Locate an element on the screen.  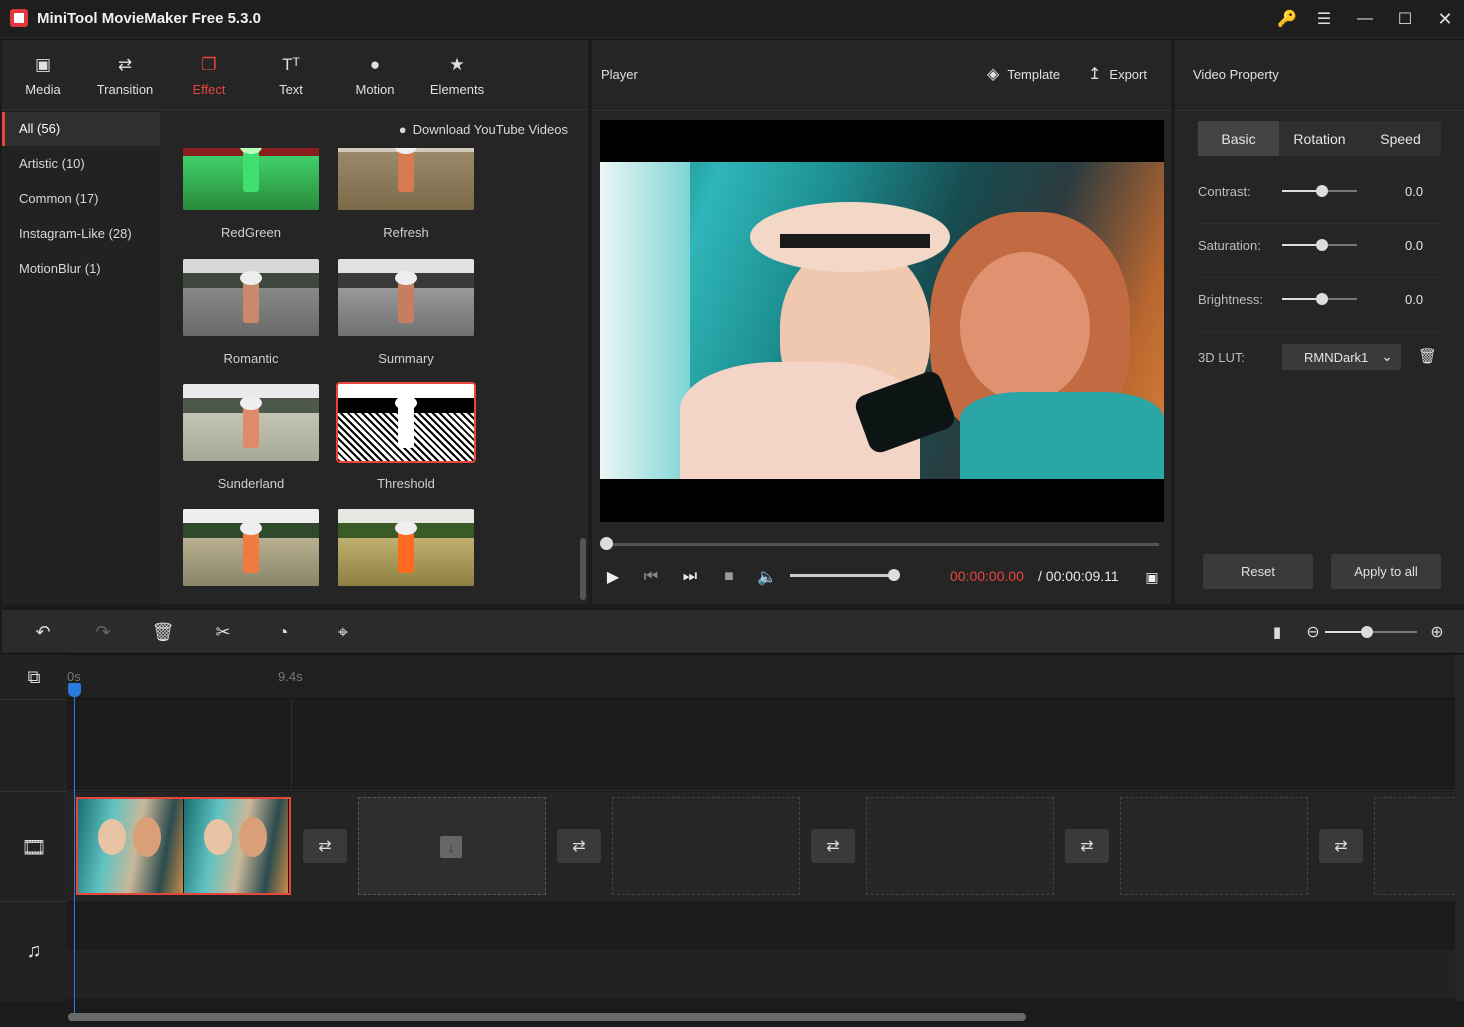
undo-icon: ↶ is located at coordinates (43, 632).